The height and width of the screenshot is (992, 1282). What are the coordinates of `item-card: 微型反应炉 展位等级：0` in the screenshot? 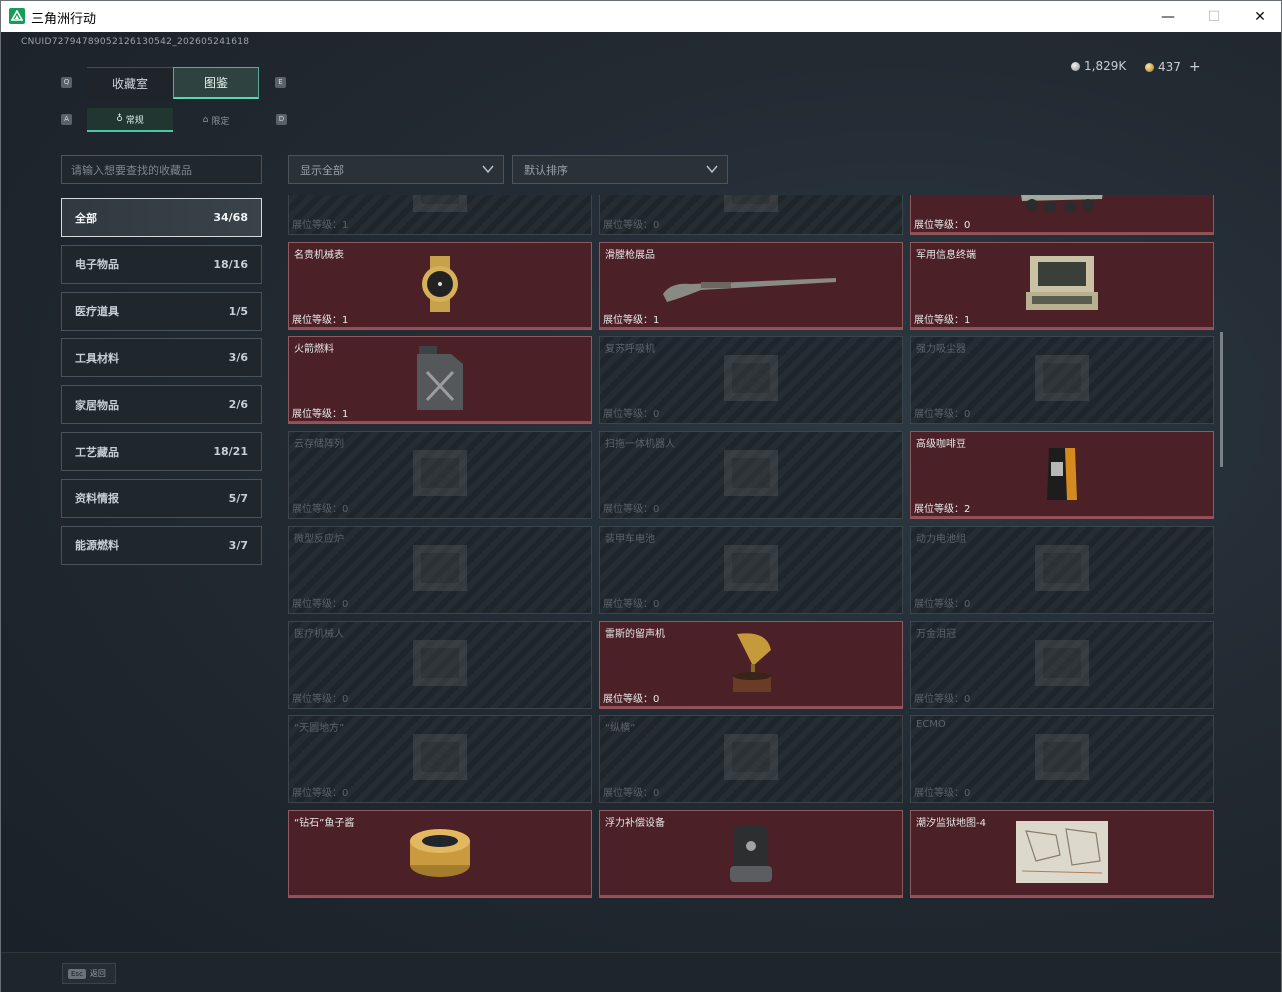 It's located at (440, 569).